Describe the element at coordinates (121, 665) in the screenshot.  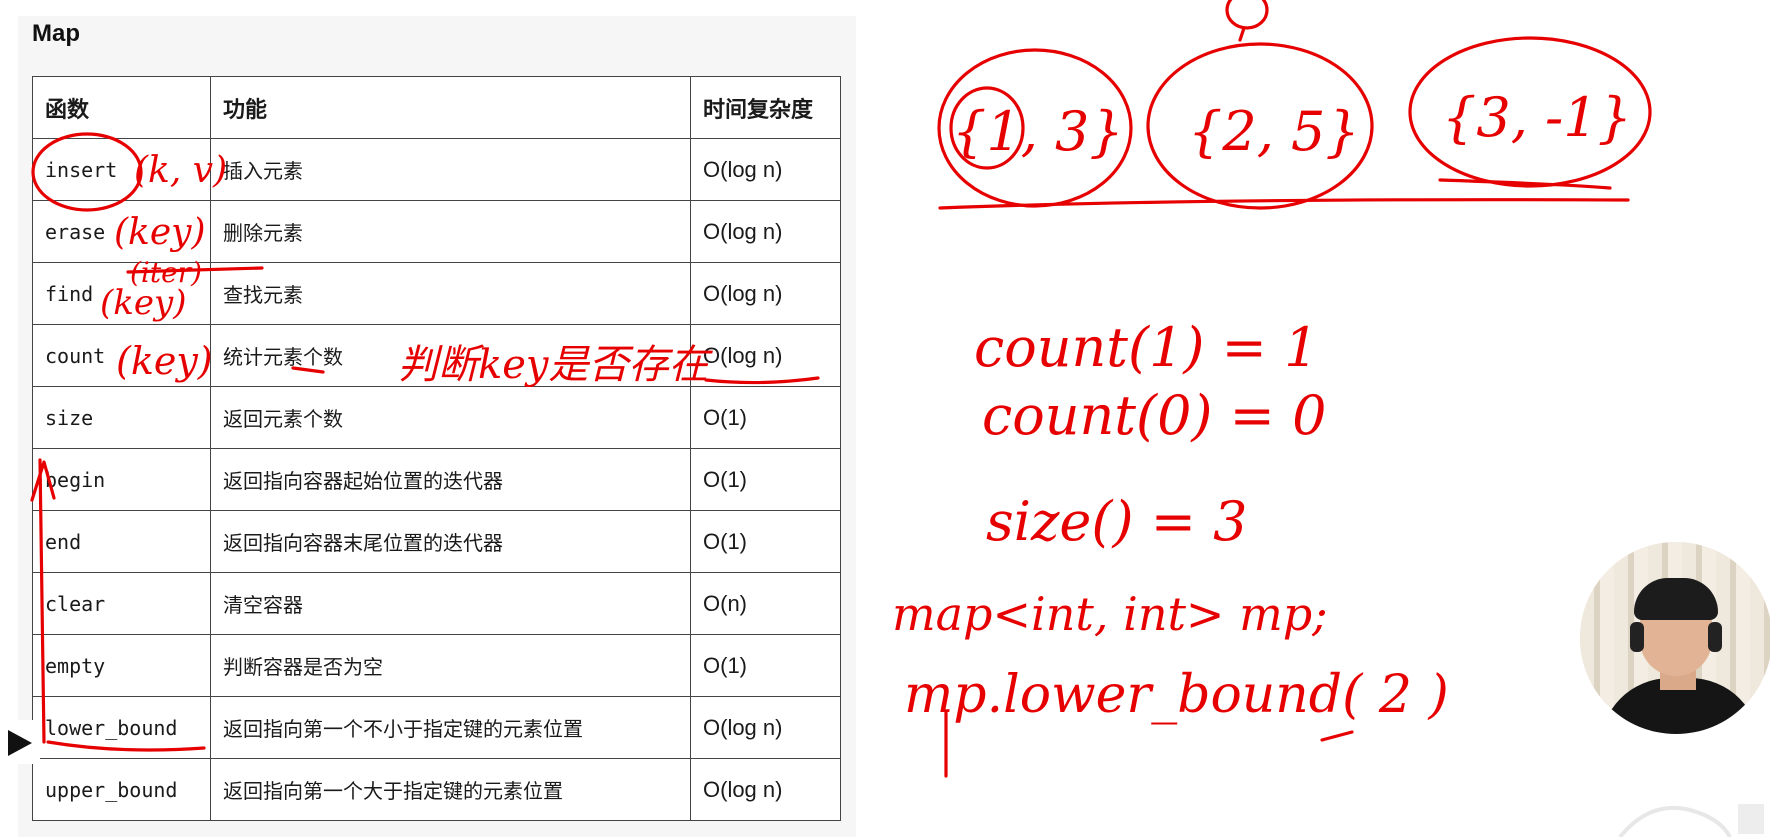
I see `function-name-cell: empty` at that location.